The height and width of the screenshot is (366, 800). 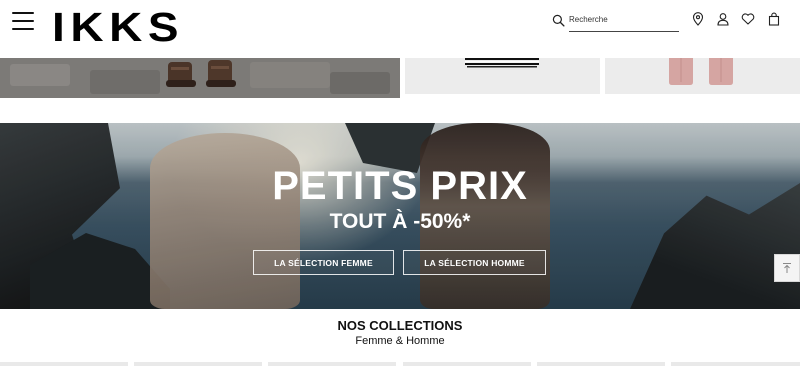 I want to click on scroll-to-top-button, so click(x=787, y=268).